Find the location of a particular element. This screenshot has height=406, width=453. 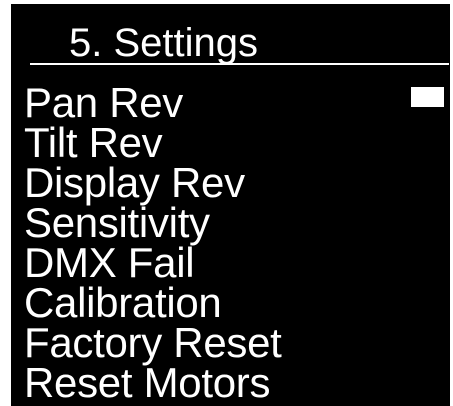

menu-item-reset-motors: Reset Motors is located at coordinates (153, 383).